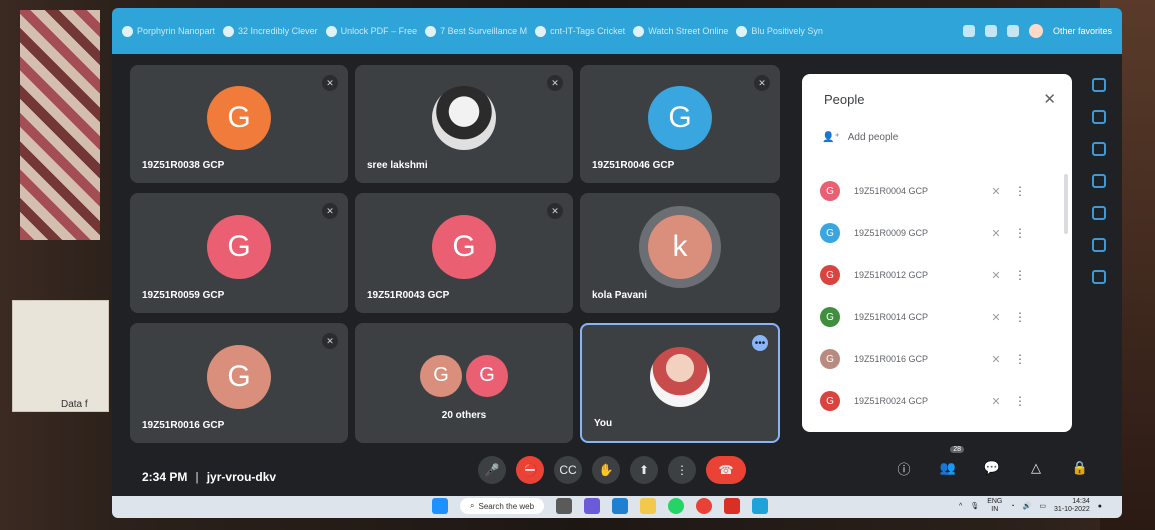 Image resolution: width=1155 pixels, height=530 pixels. What do you see at coordinates (209, 477) in the screenshot?
I see `meeting-info: 2:34 PM | jyr-vrou-dkv` at bounding box center [209, 477].